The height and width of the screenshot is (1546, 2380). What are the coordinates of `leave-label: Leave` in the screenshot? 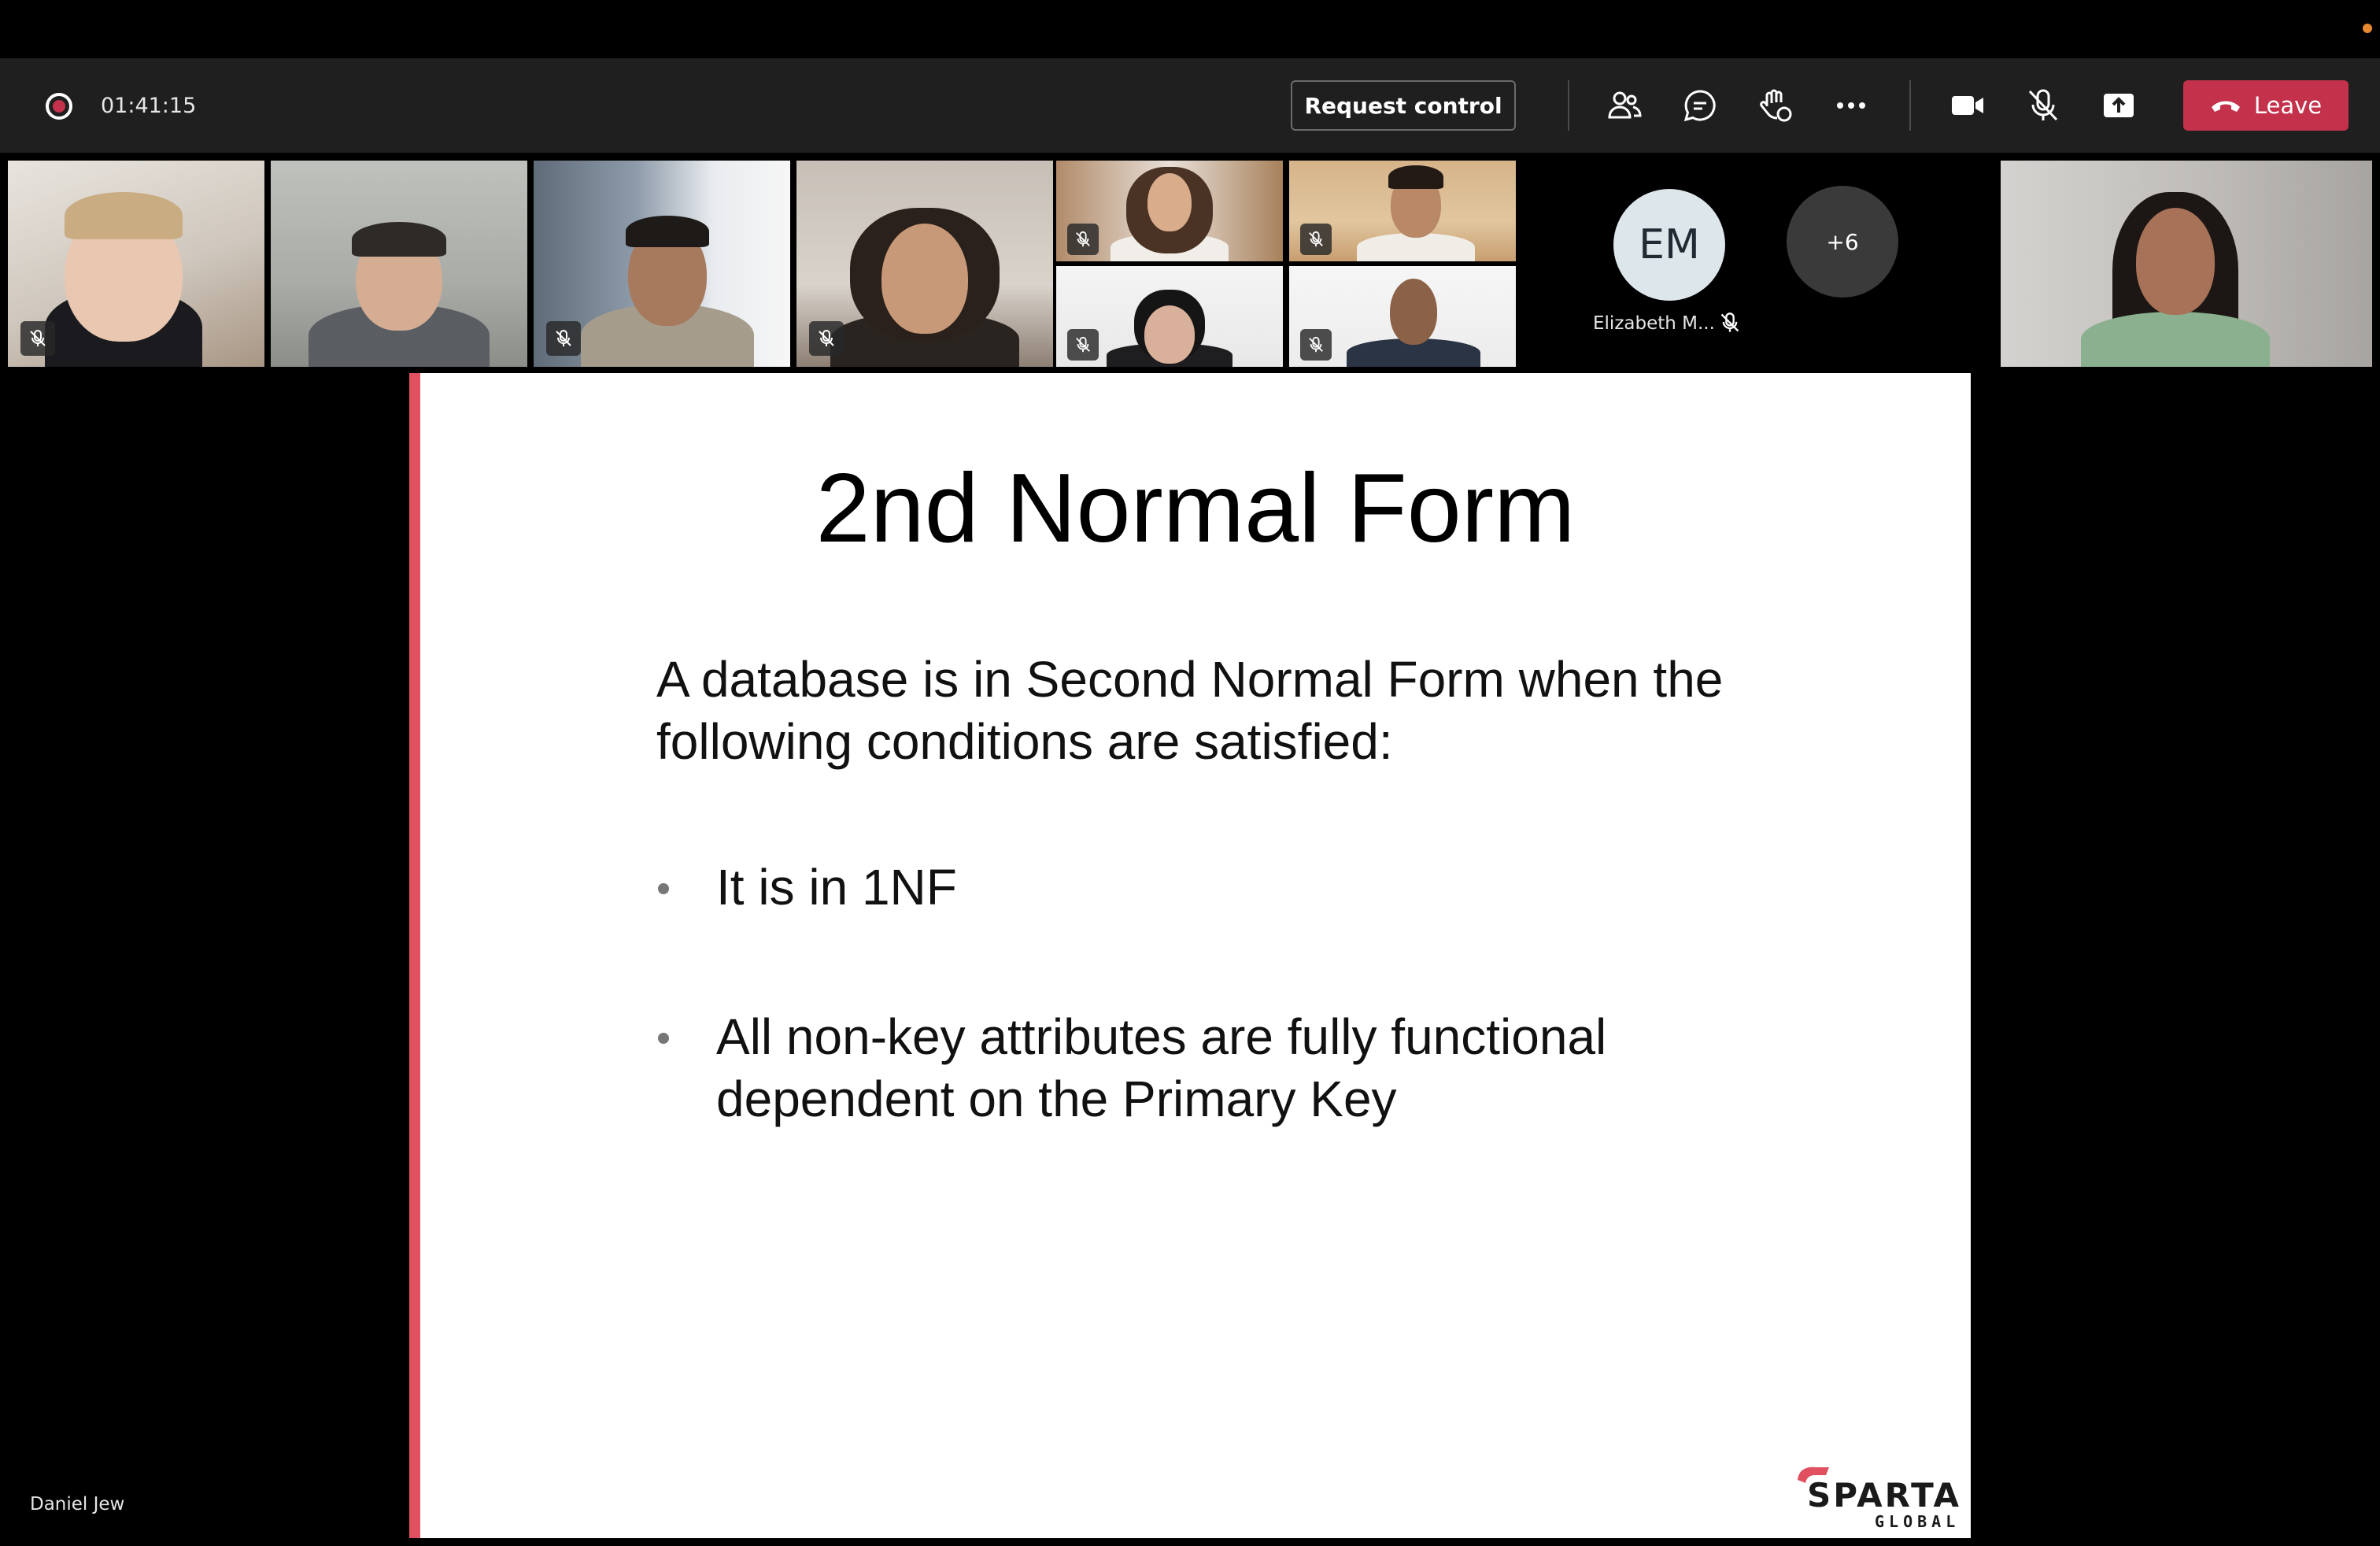 It's located at (2288, 105).